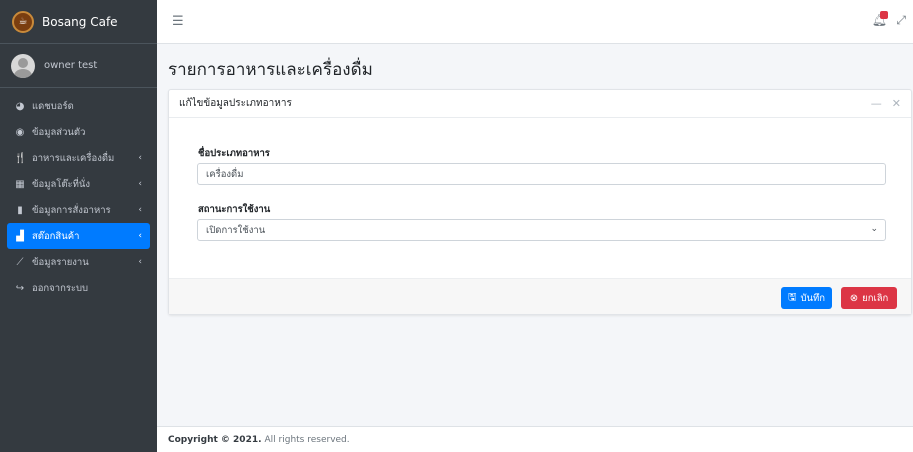 This screenshot has height=452, width=913. I want to click on boxes-icon: ▟, so click(20, 236).